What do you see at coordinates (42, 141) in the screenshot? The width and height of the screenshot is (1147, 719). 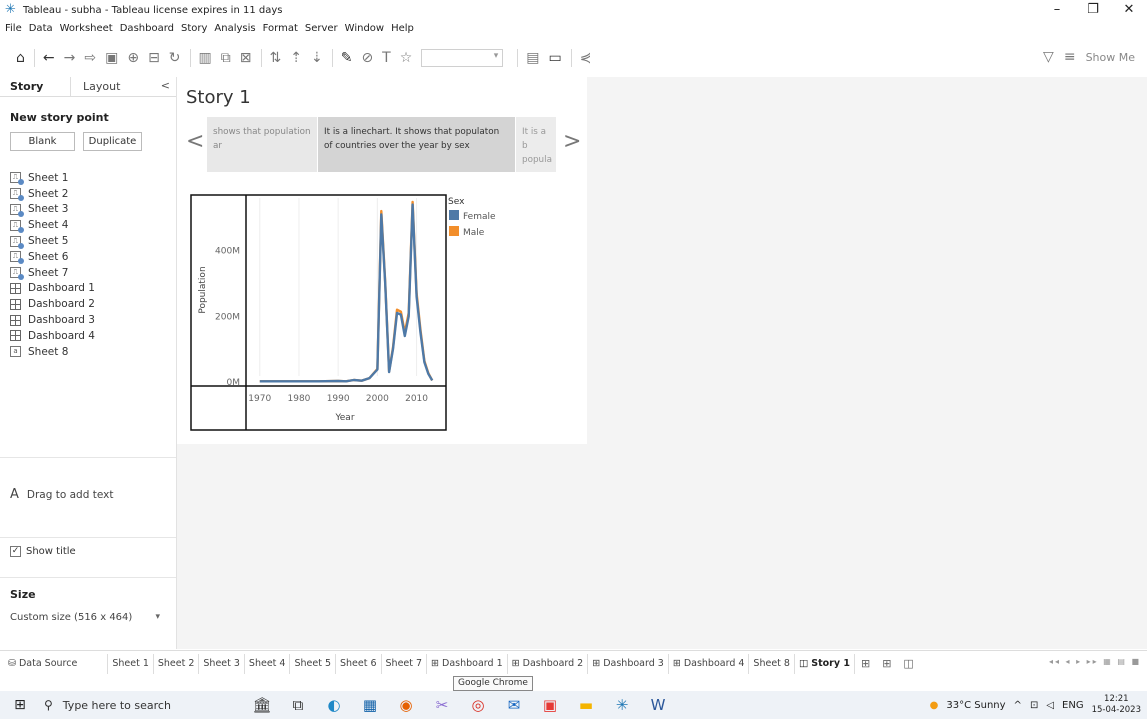 I see `blank-button: Blank` at bounding box center [42, 141].